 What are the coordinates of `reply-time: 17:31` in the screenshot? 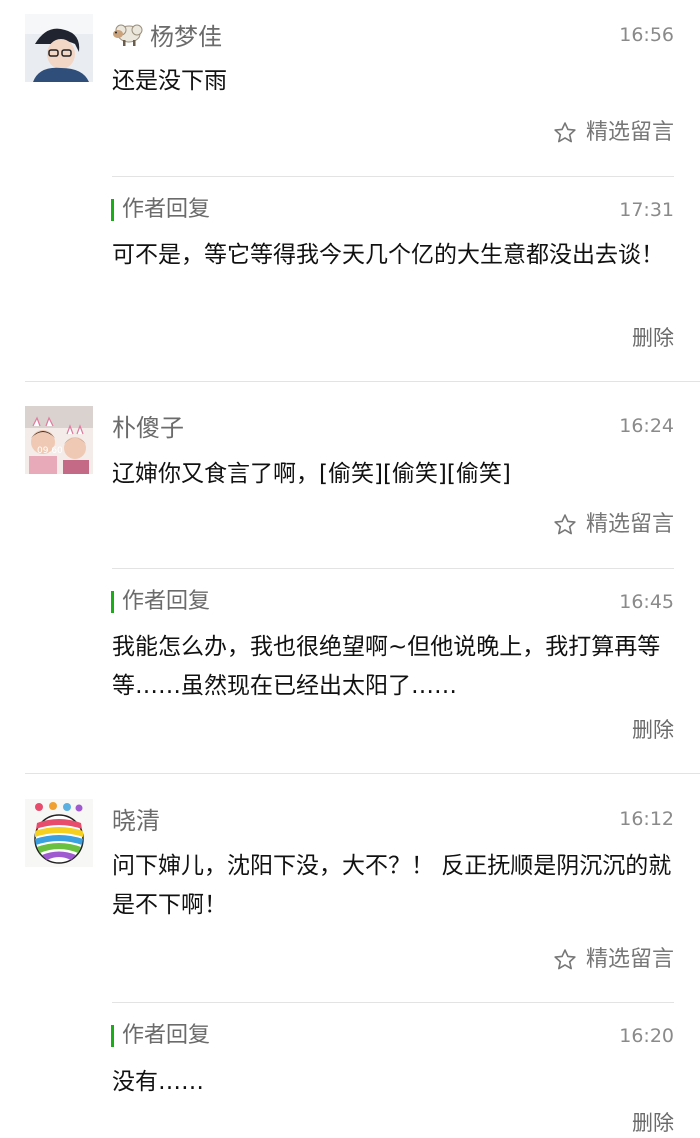 It's located at (646, 210).